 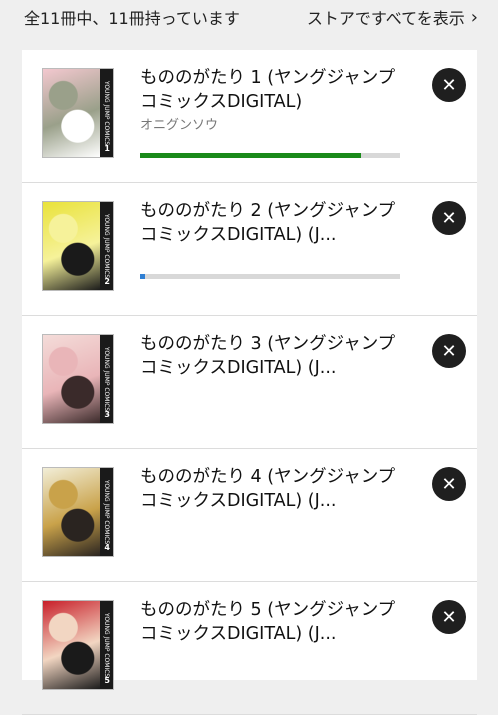 I want to click on cover-volume-number: 1, so click(x=107, y=148).